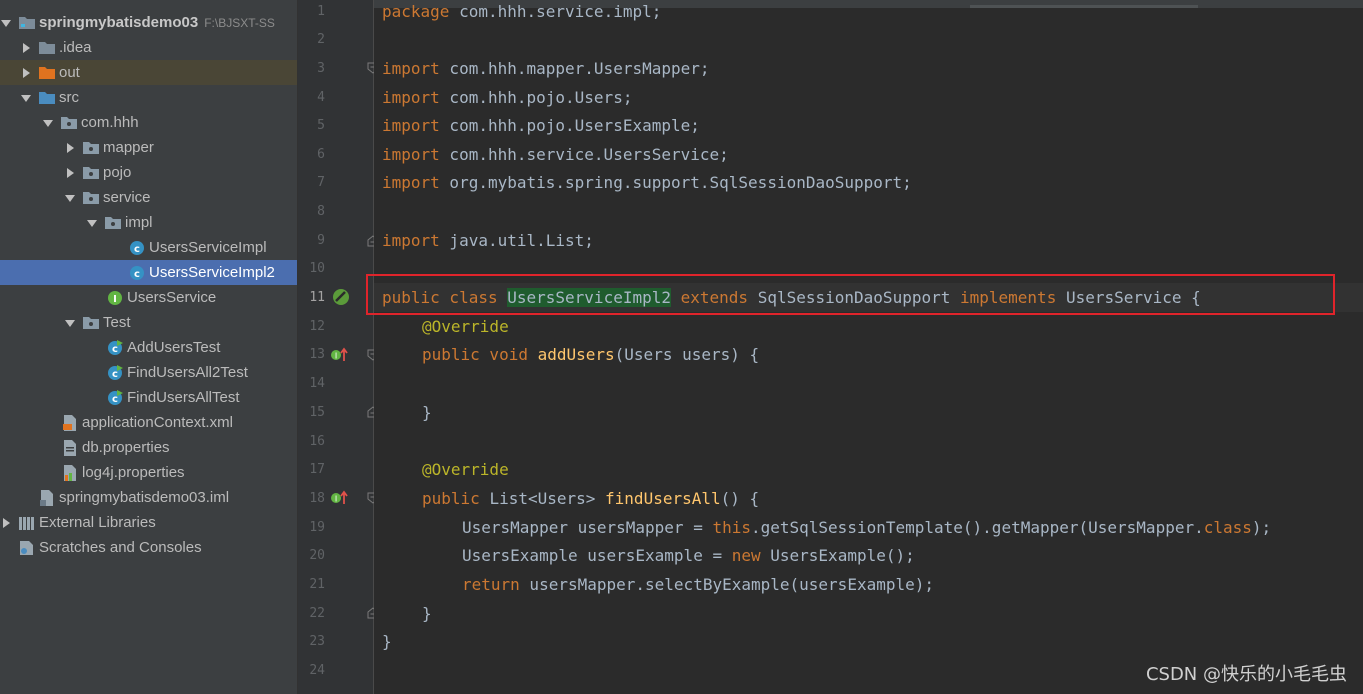 The width and height of the screenshot is (1363, 694). Describe the element at coordinates (1227, 527) in the screenshot. I see `keyword: class` at that location.